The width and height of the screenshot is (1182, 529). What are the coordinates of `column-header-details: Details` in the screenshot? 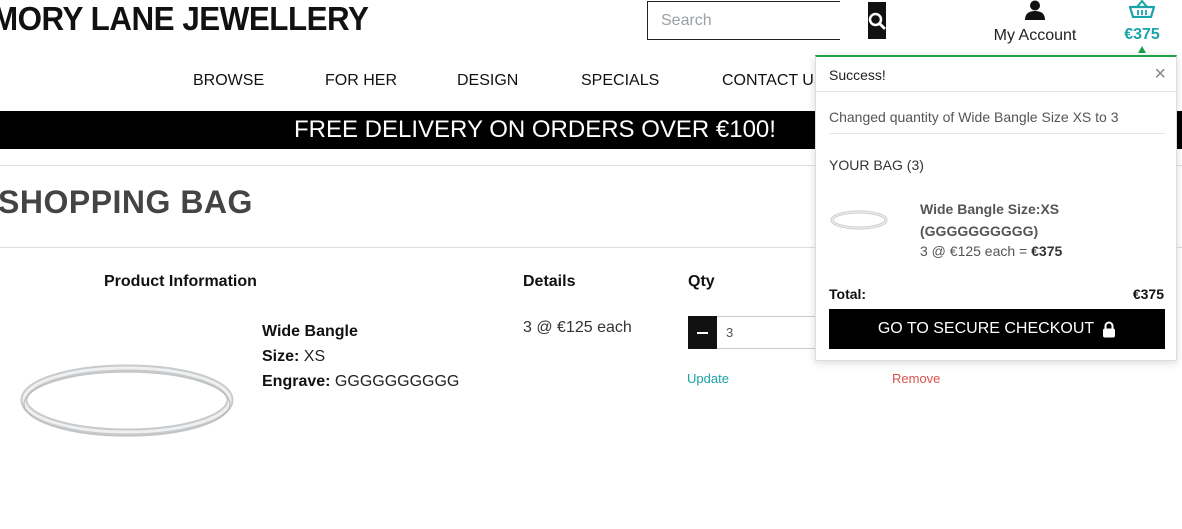 It's located at (549, 281).